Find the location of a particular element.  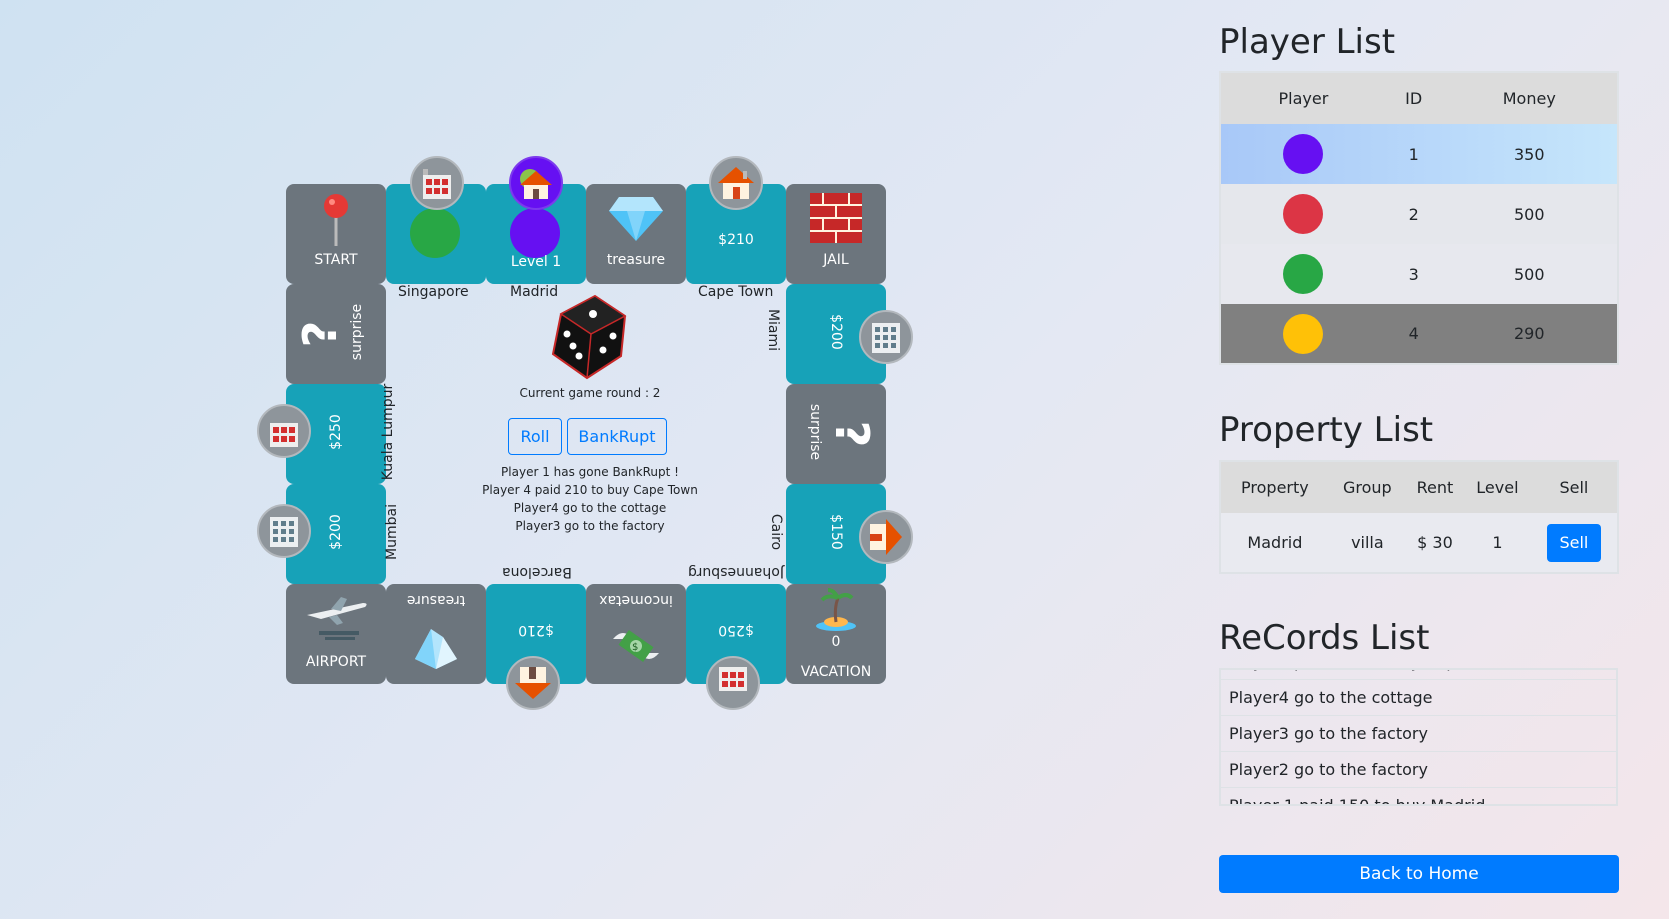

tile-johannesburg-price: $250 is located at coordinates (736, 630).